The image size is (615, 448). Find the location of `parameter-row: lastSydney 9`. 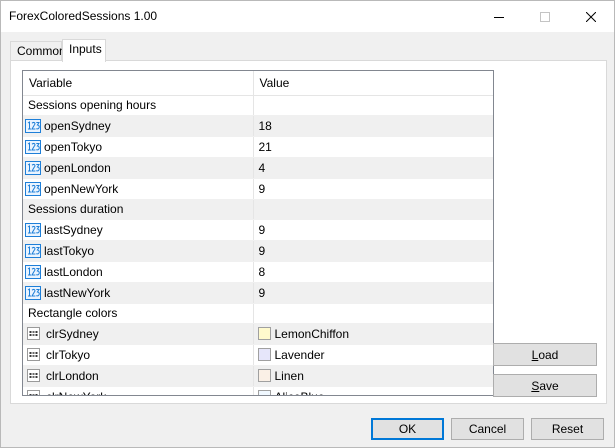

parameter-row: lastSydney 9 is located at coordinates (258, 230).